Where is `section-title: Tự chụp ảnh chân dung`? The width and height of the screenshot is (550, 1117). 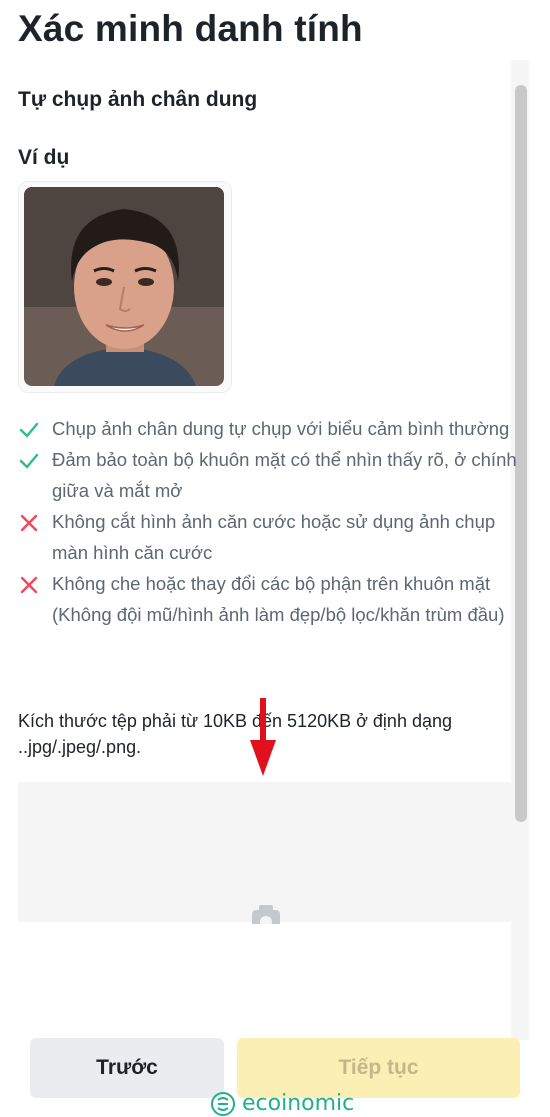
section-title: Tự chụp ảnh chân dung is located at coordinates (138, 99).